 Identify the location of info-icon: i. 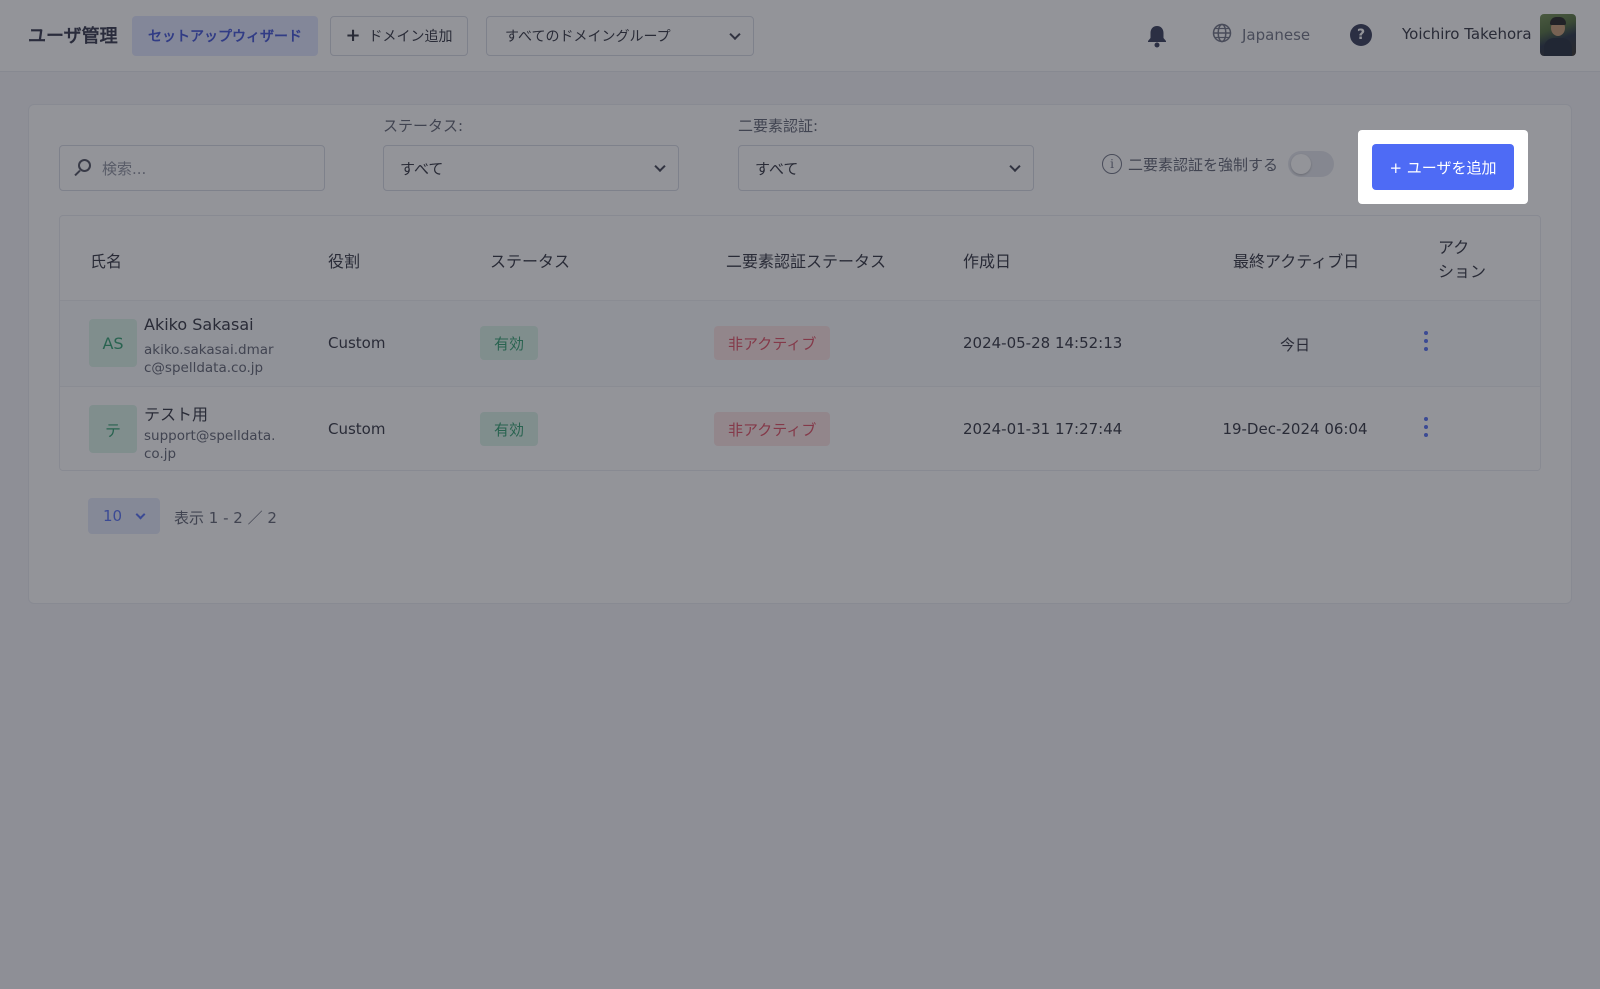
(1112, 164).